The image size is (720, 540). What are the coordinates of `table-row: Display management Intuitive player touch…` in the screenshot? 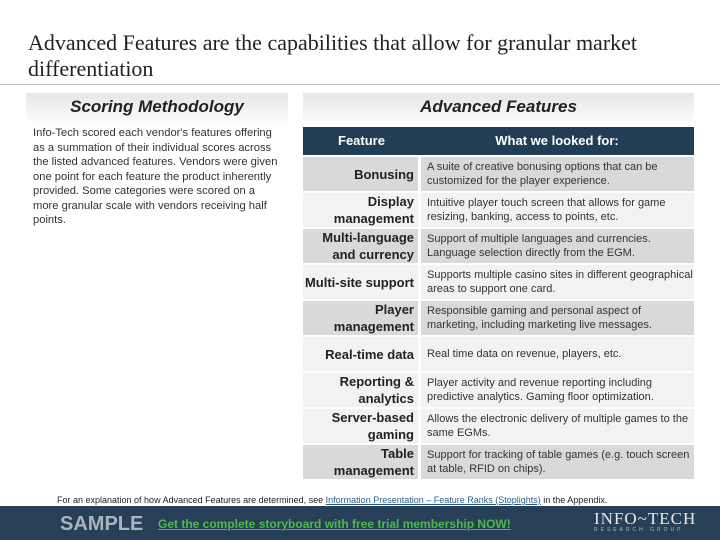 It's located at (498, 209).